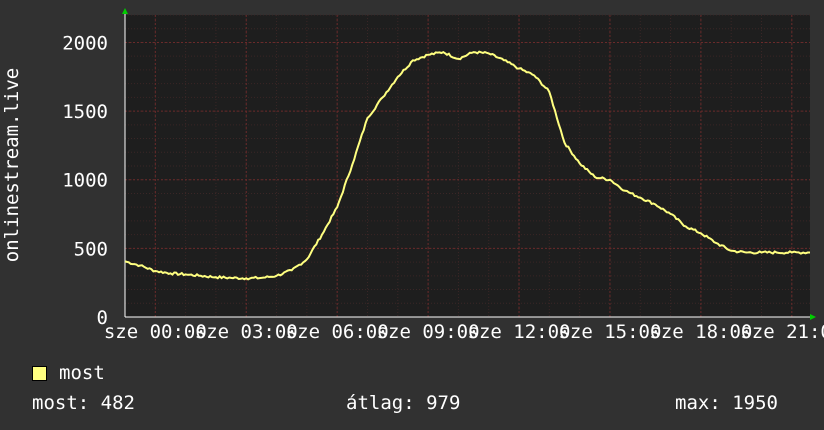  I want to click on x-tick-label: sze 21:00, so click(782, 332).